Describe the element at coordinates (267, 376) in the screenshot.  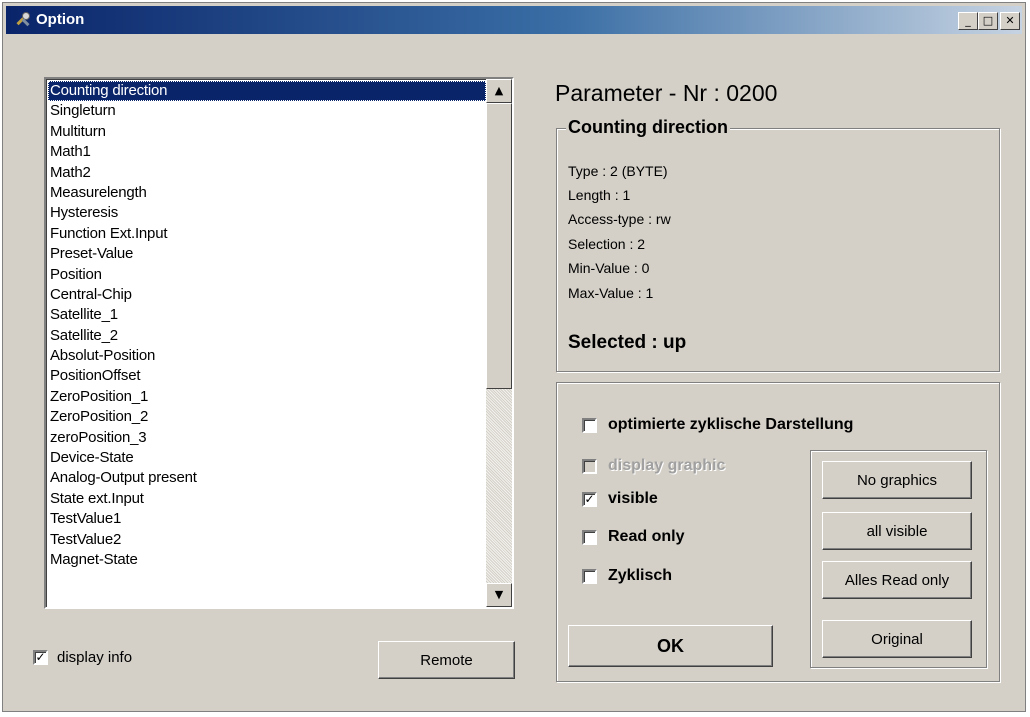
I see `list-item: PositionOffset` at that location.